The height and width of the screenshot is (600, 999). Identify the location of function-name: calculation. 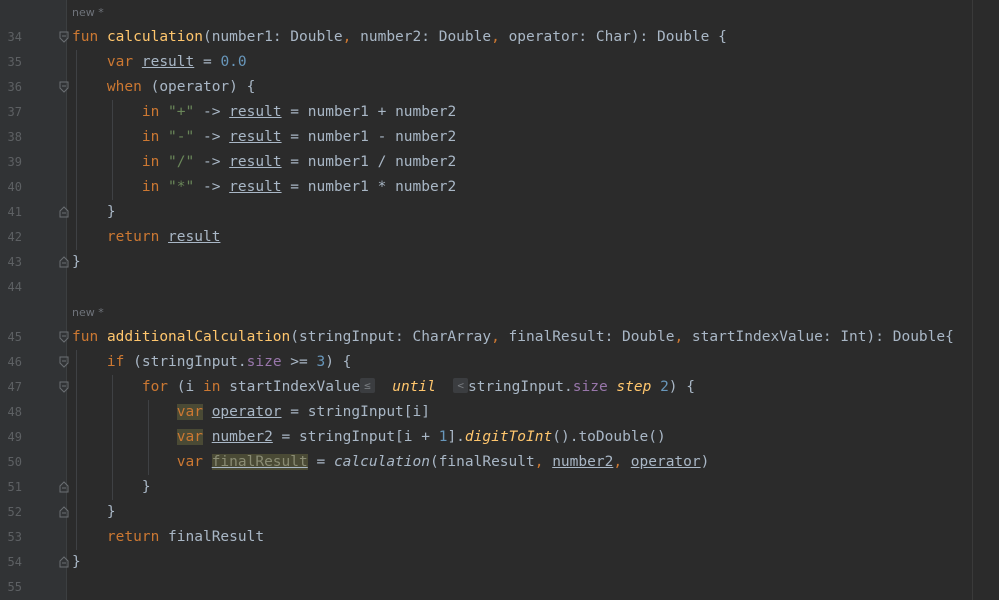
(155, 37).